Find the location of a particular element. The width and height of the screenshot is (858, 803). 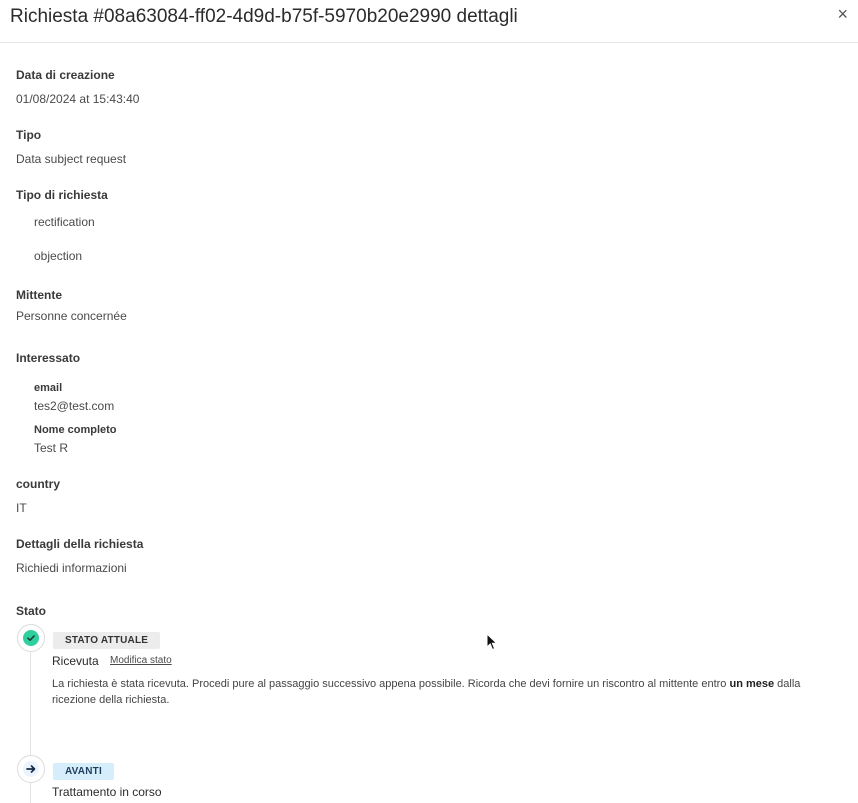

next-step-marker is located at coordinates (31, 769).